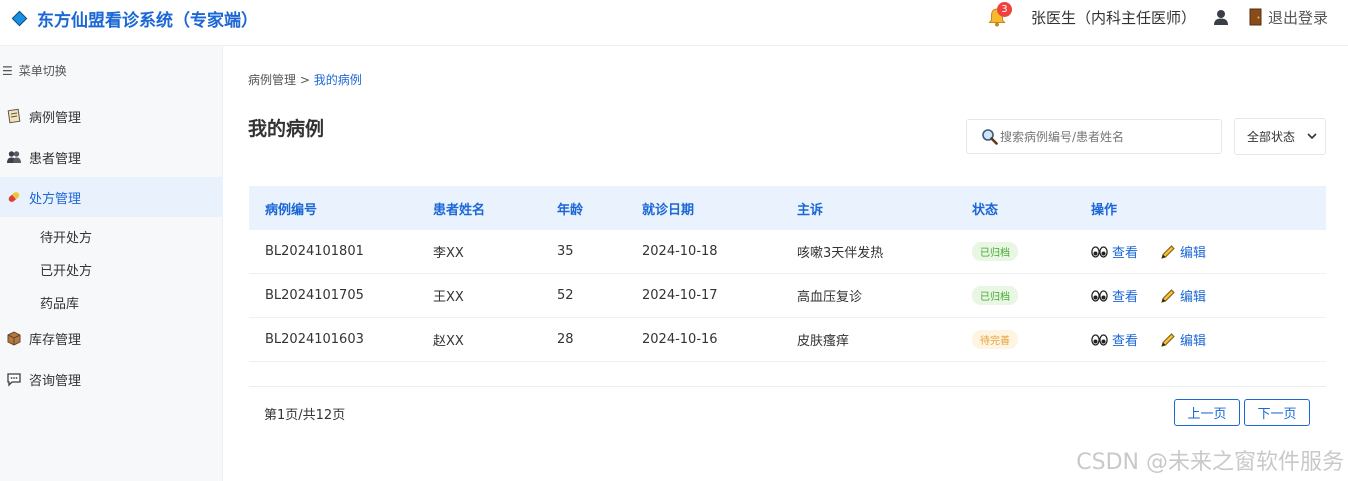  Describe the element at coordinates (565, 339) in the screenshot. I see `cell-age: 28` at that location.